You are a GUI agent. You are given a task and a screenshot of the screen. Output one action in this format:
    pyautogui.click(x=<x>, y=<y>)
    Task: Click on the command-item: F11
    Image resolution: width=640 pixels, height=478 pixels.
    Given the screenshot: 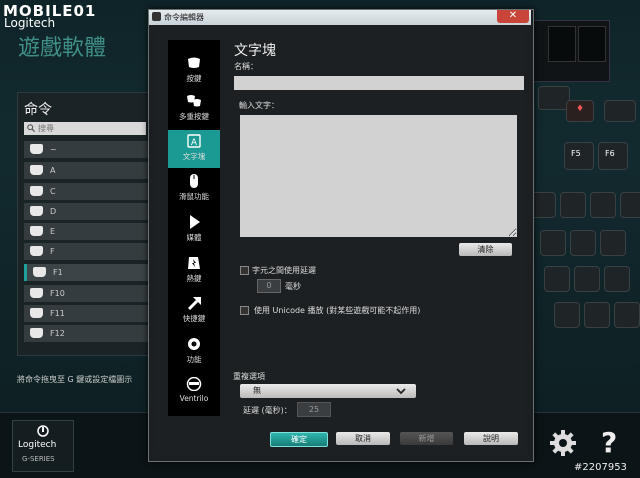 What is the action you would take?
    pyautogui.click(x=86, y=313)
    